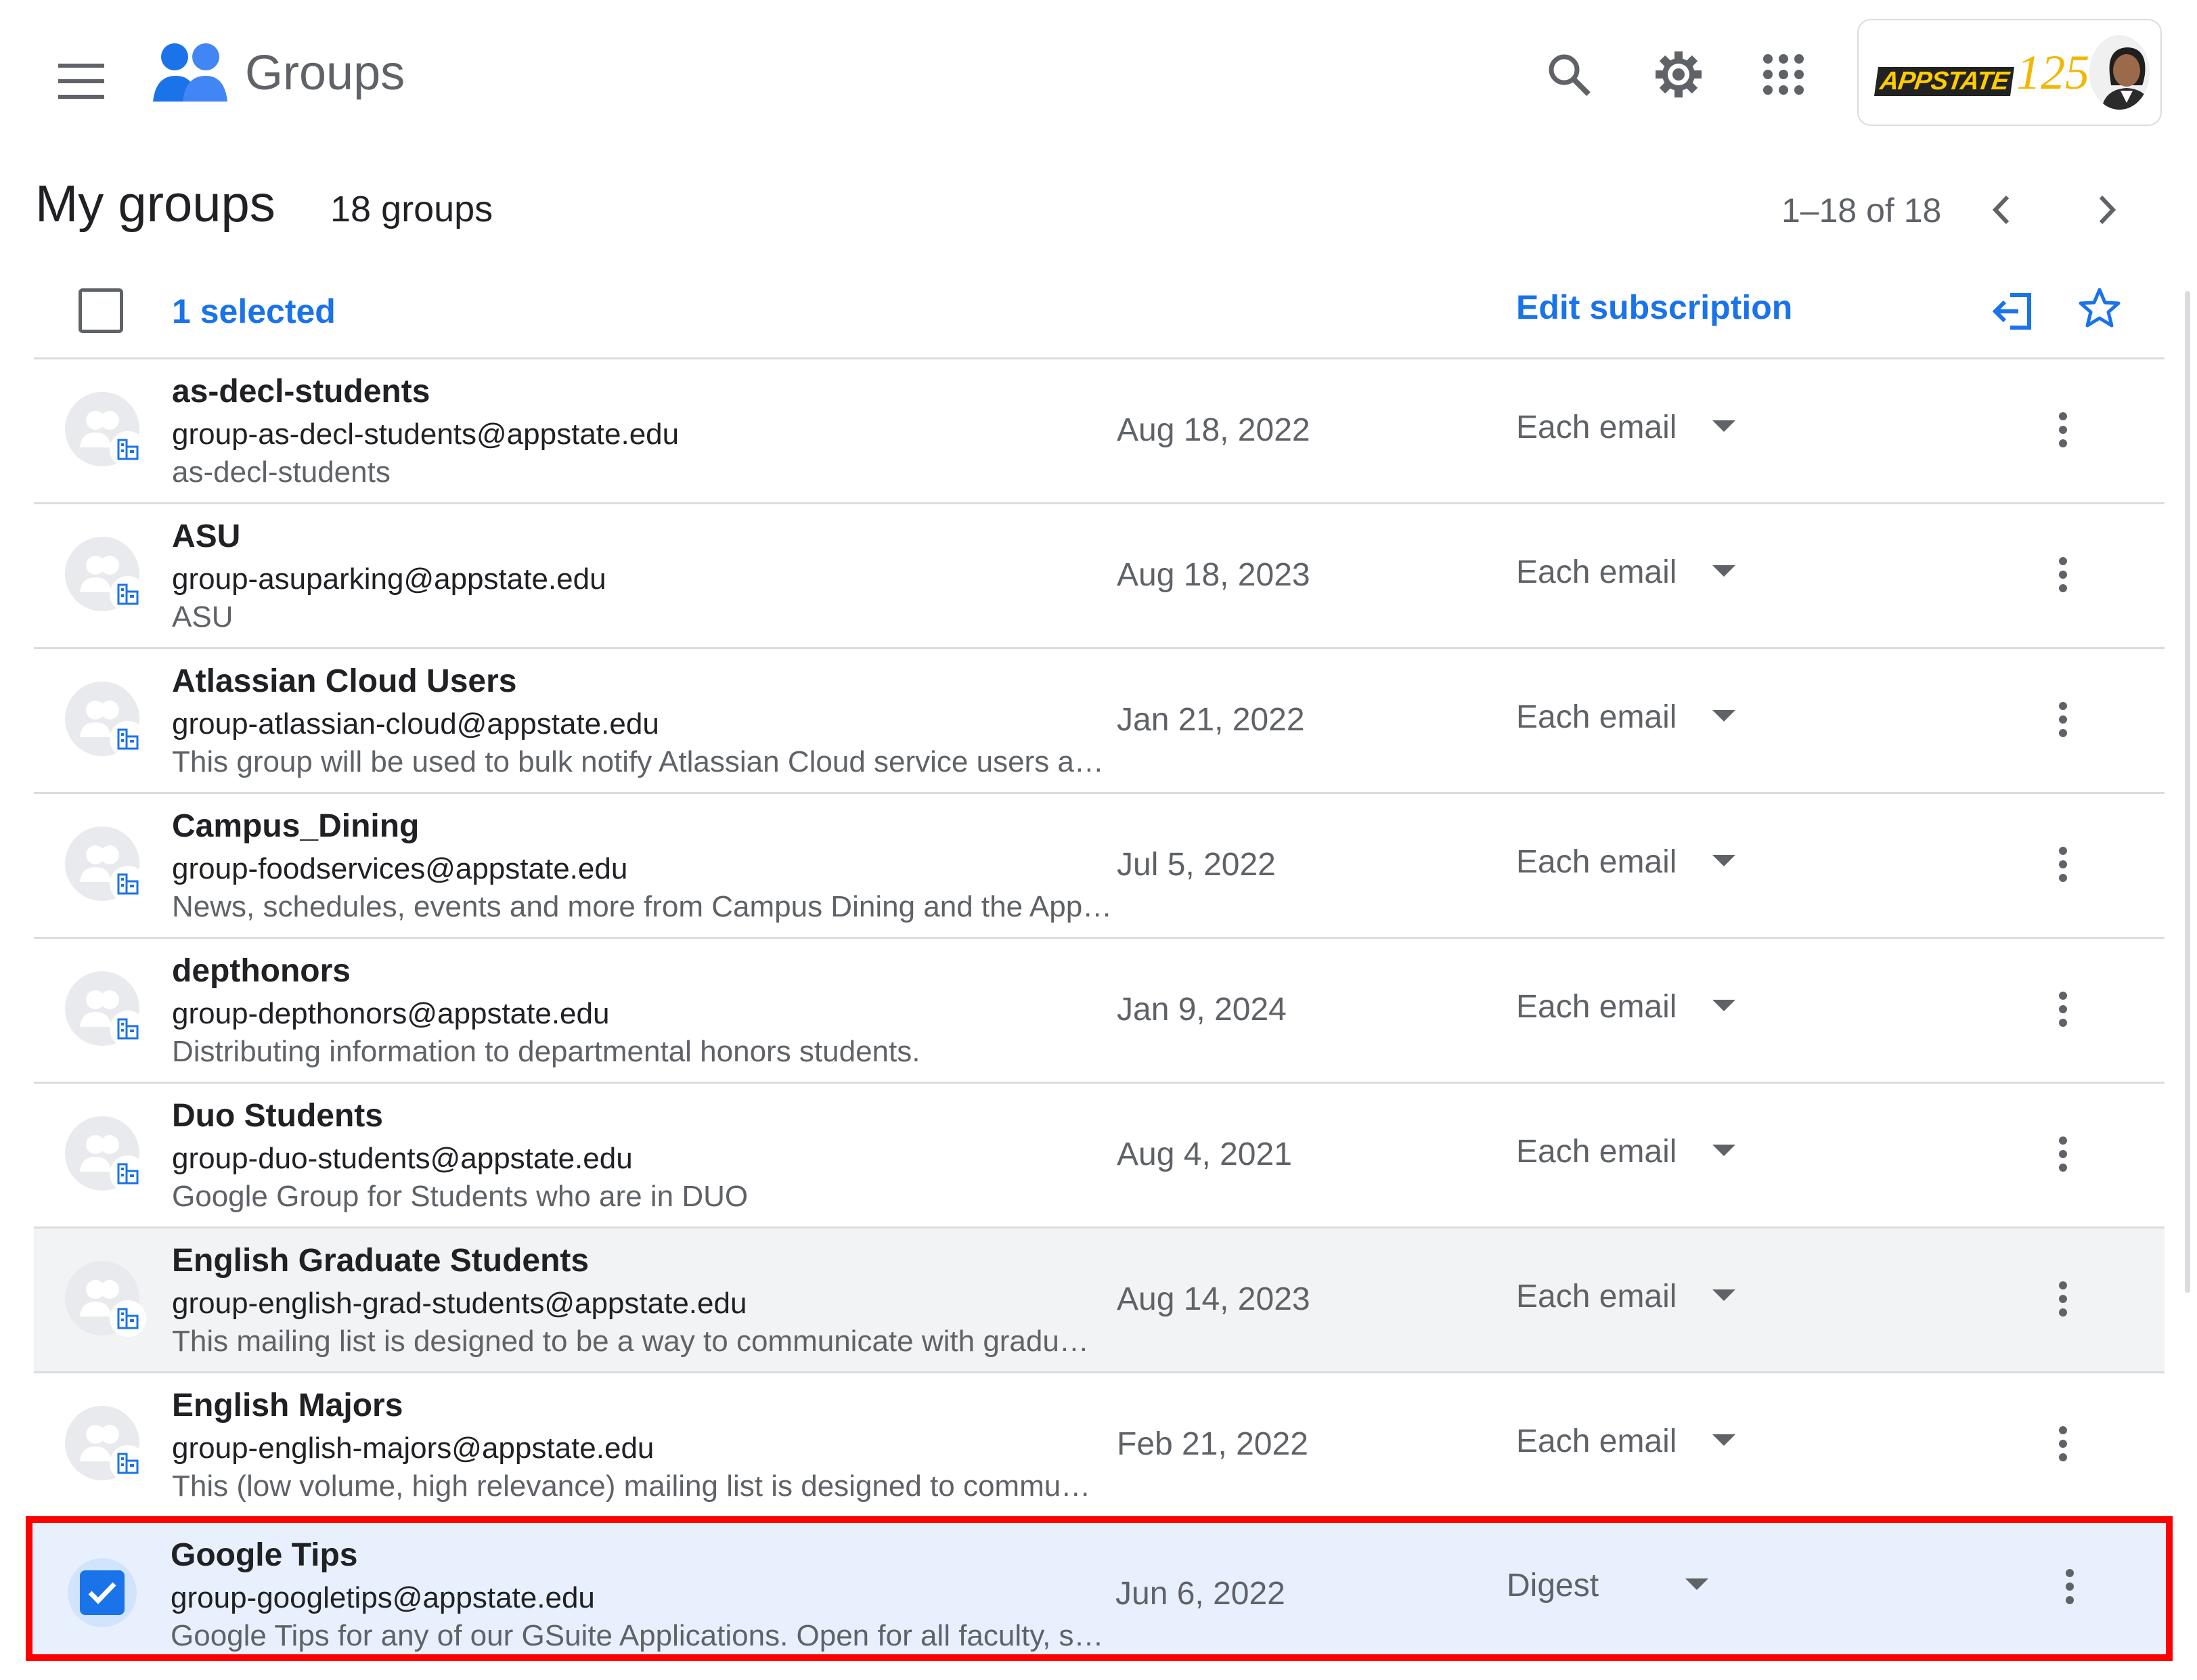  I want to click on search-button, so click(1569, 75).